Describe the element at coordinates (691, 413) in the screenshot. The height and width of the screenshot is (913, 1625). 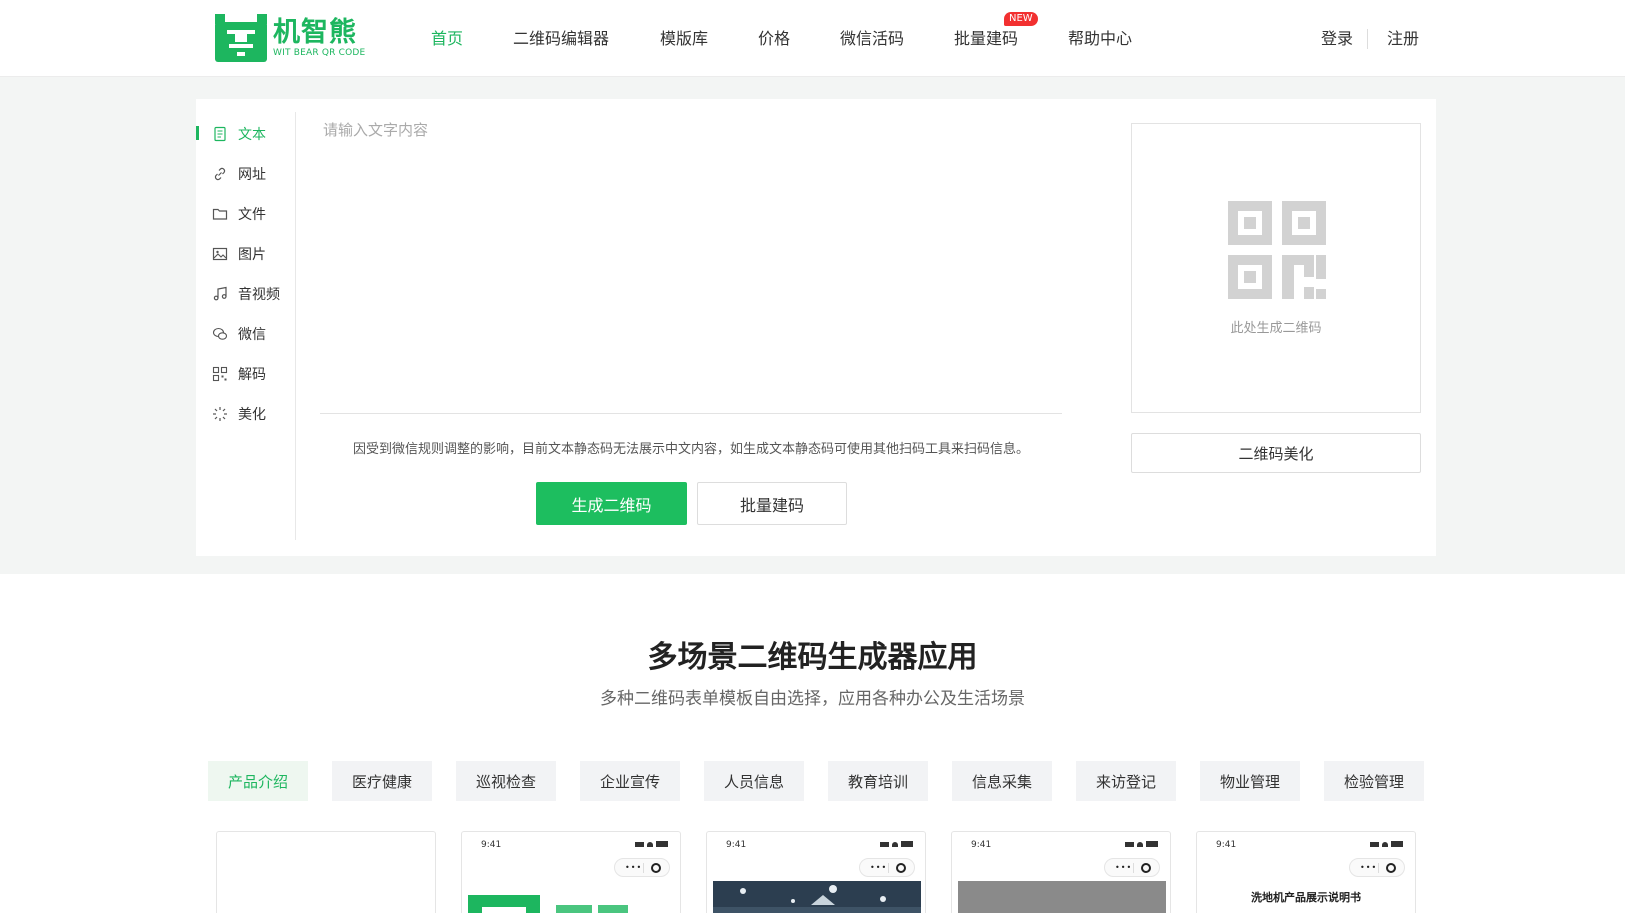
I see `editor-divider` at that location.